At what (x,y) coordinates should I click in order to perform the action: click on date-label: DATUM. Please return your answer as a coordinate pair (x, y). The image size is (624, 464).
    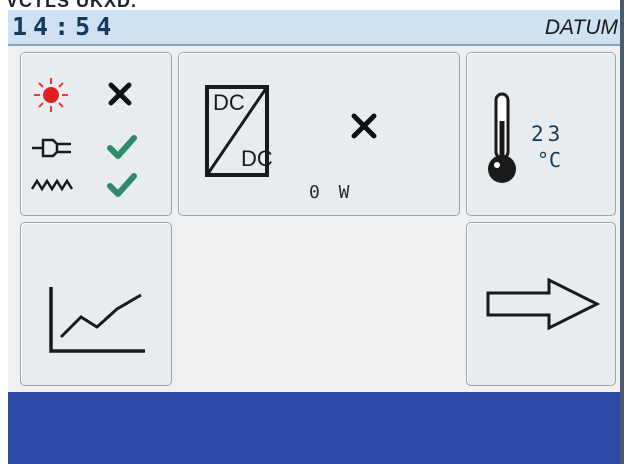
    Looking at the image, I should click on (581, 28).